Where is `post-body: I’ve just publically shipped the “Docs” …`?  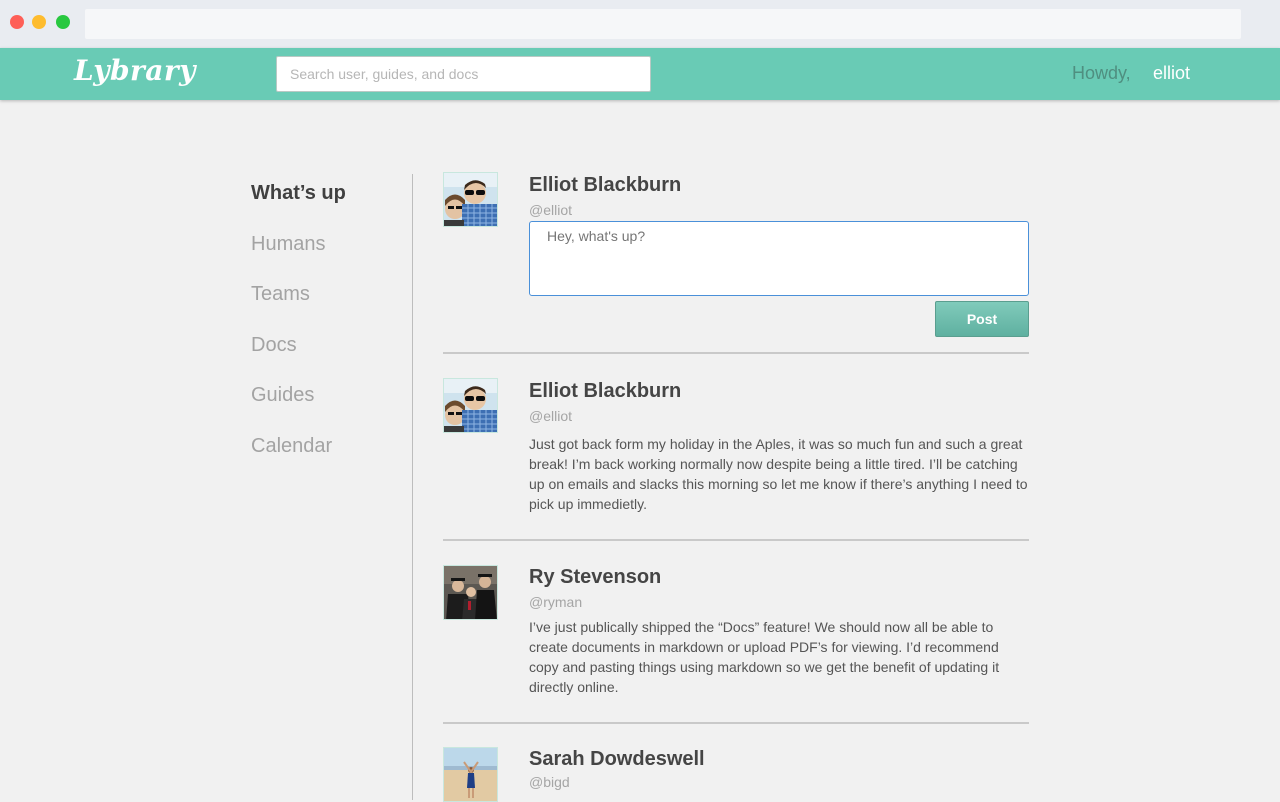 post-body: I’ve just publically shipped the “Docs” … is located at coordinates (764, 657).